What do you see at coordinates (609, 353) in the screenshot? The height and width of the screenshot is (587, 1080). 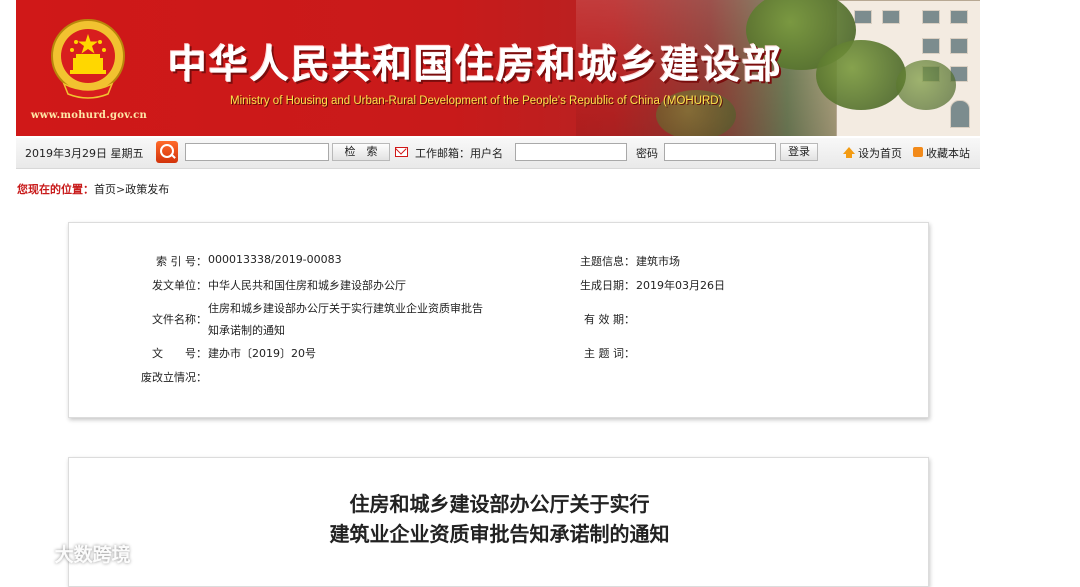 I see `keyword-label: 主 题 词：` at bounding box center [609, 353].